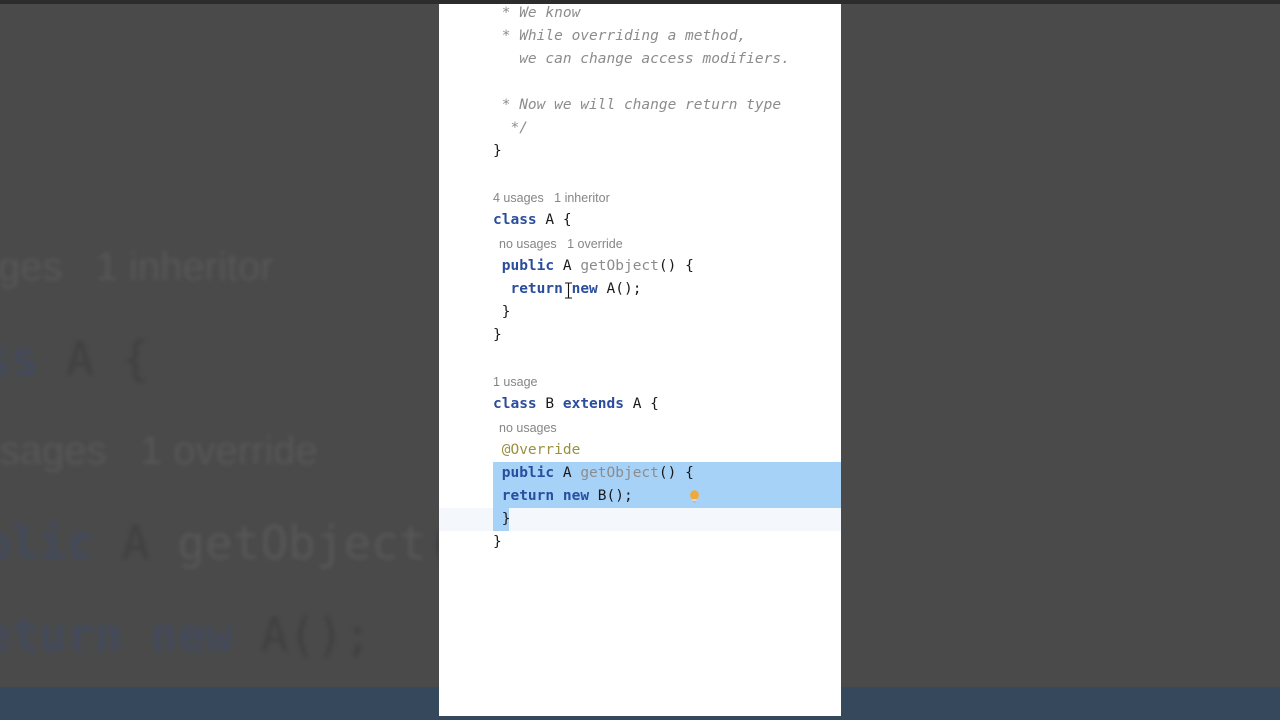 The image size is (1280, 720). What do you see at coordinates (640, 519) in the screenshot?
I see `code-line-selected: }` at bounding box center [640, 519].